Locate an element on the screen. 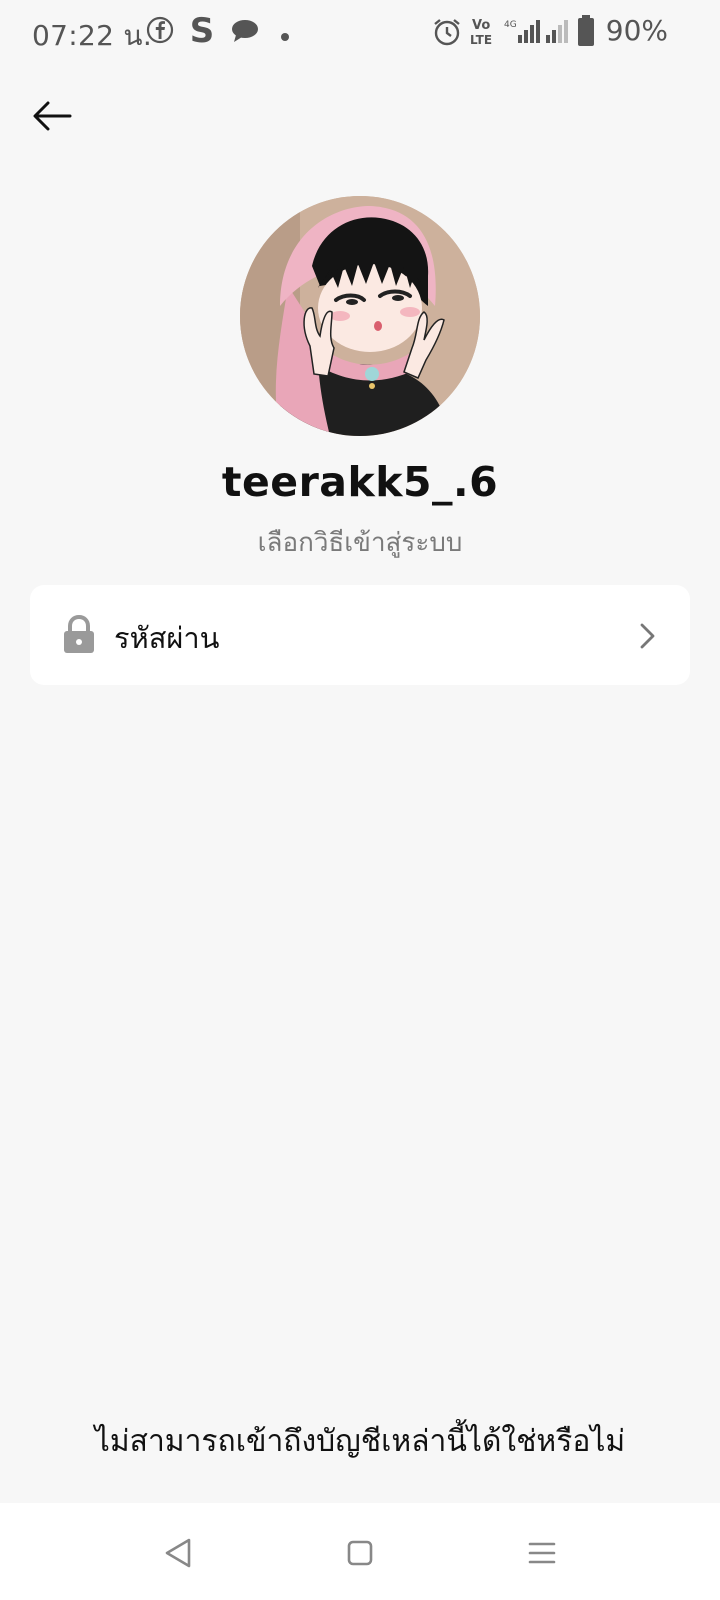 This screenshot has width=720, height=1600. back-triangle-icon is located at coordinates (178, 1553).